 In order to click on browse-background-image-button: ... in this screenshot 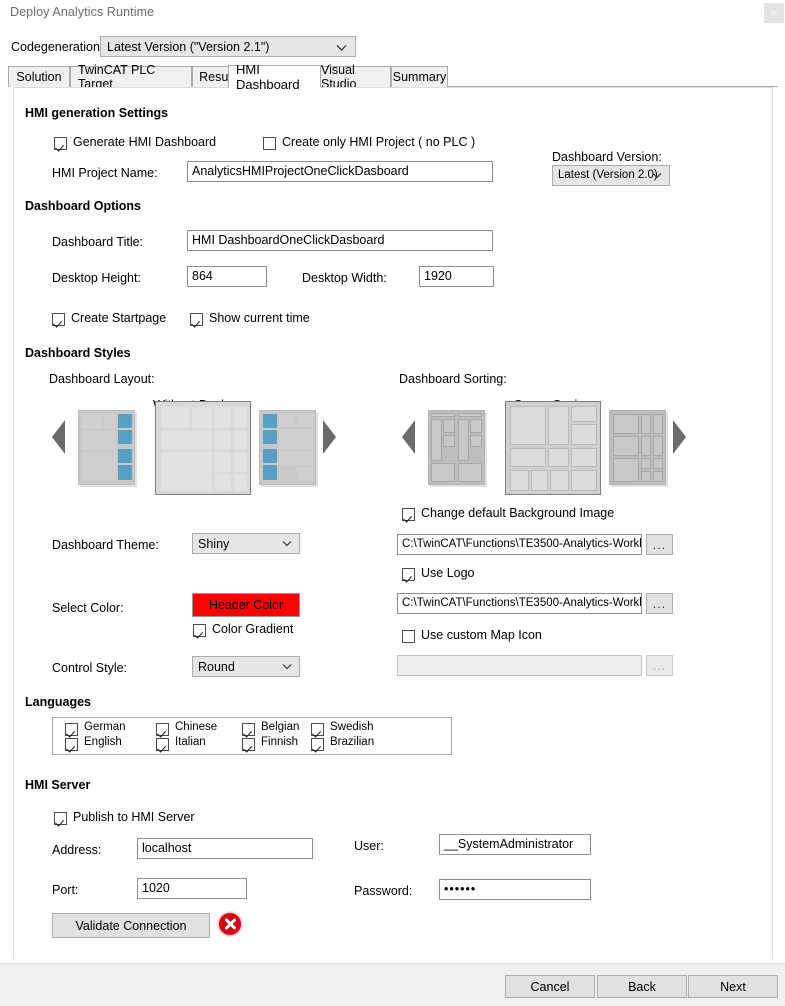, I will do `click(659, 544)`.